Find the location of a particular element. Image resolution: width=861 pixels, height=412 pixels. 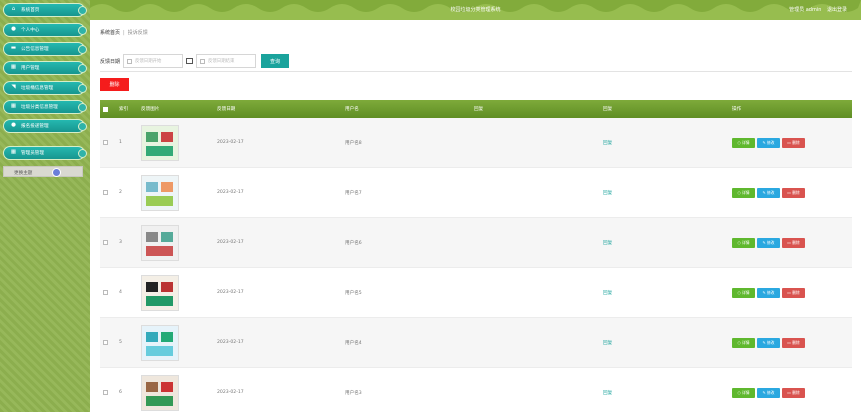

sidebar-item-admins: ▦ 管理员管理 is located at coordinates (45, 153).